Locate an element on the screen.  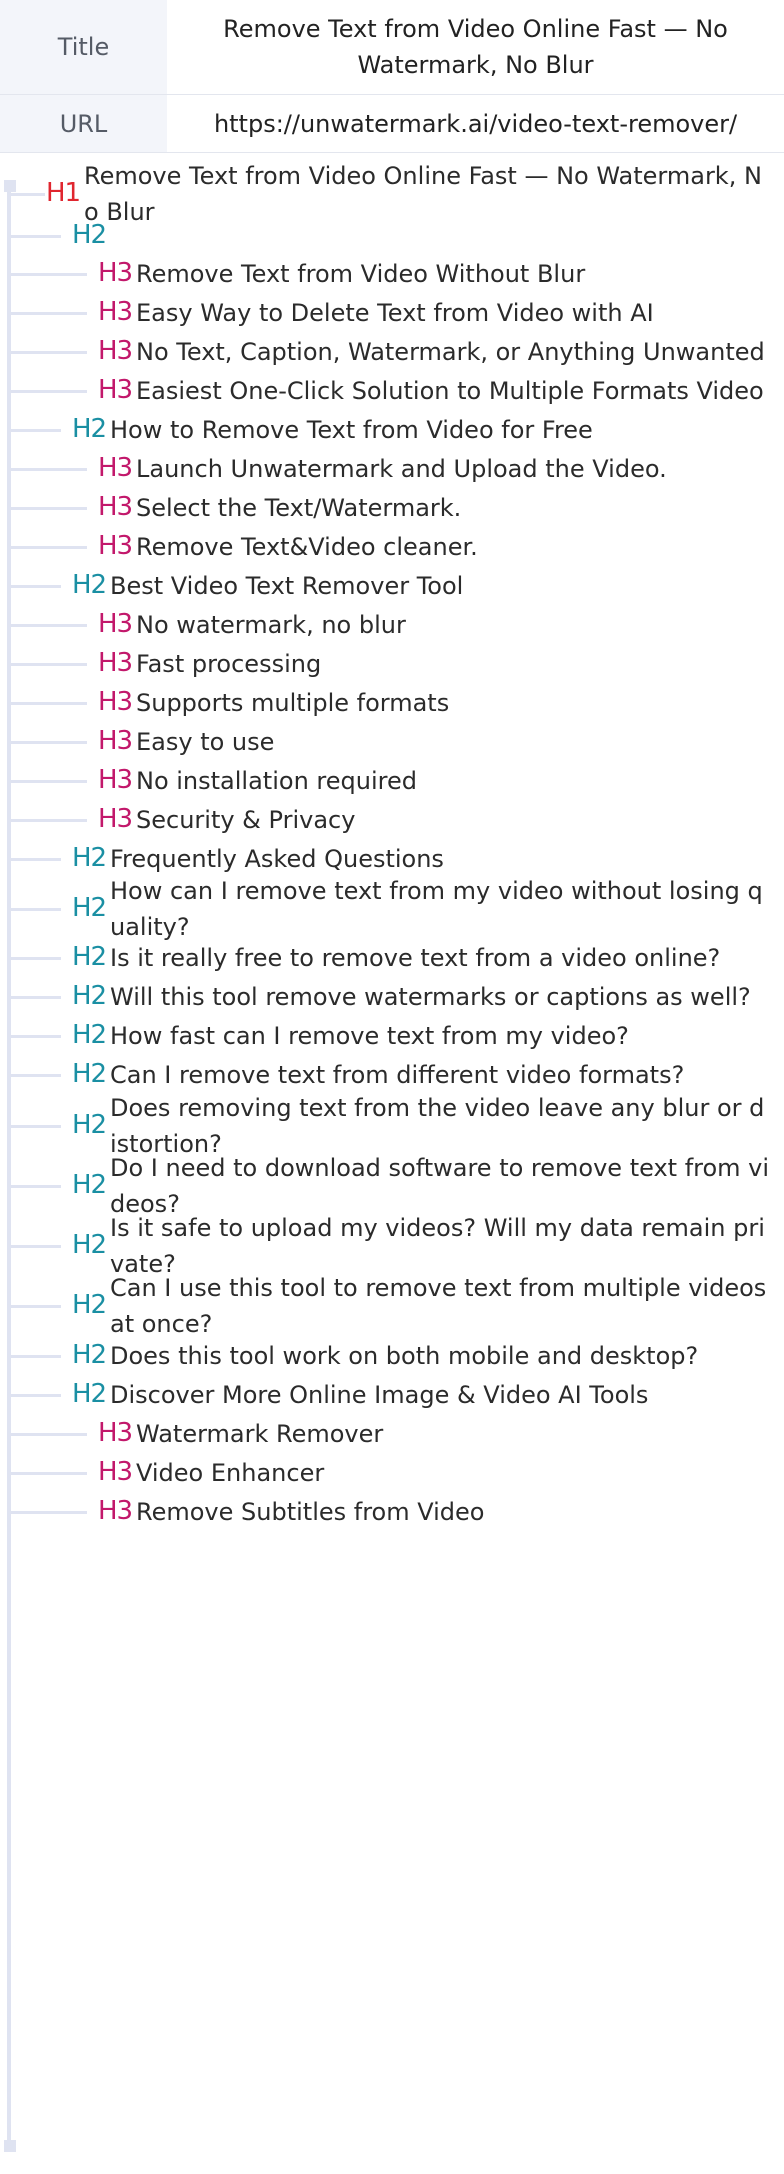
meta-title-key: Title is located at coordinates (83, 47).